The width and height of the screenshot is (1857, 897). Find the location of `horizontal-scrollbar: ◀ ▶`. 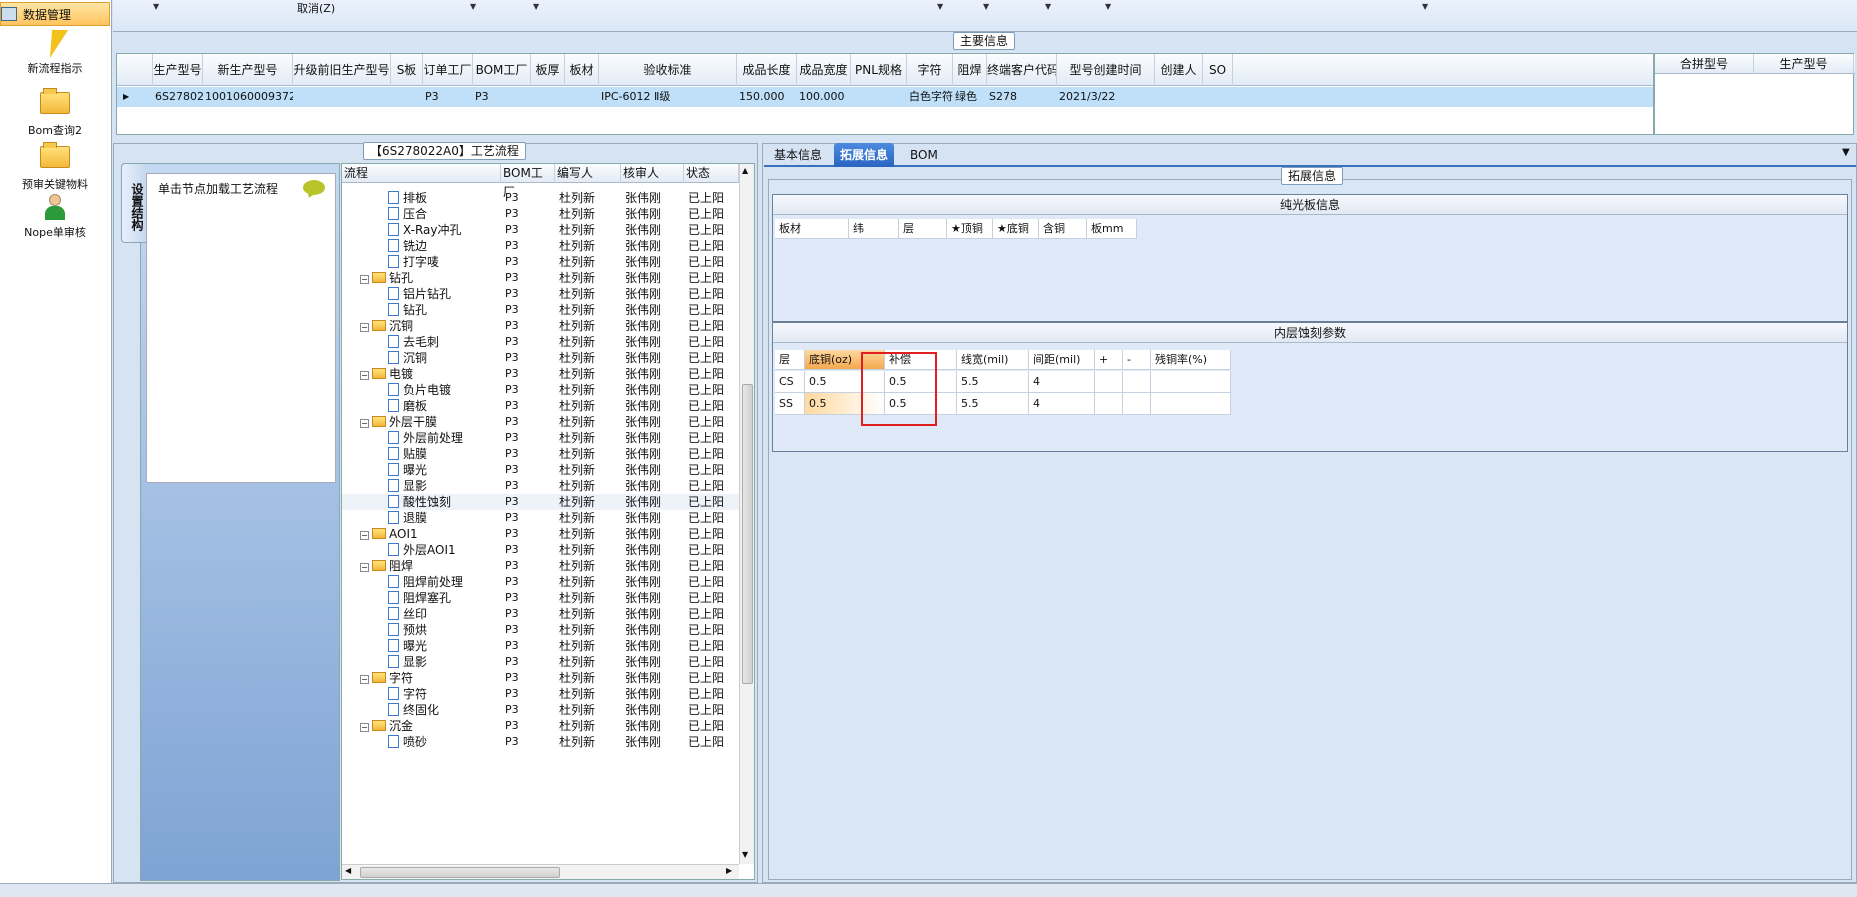

horizontal-scrollbar: ◀ ▶ is located at coordinates (540, 871).